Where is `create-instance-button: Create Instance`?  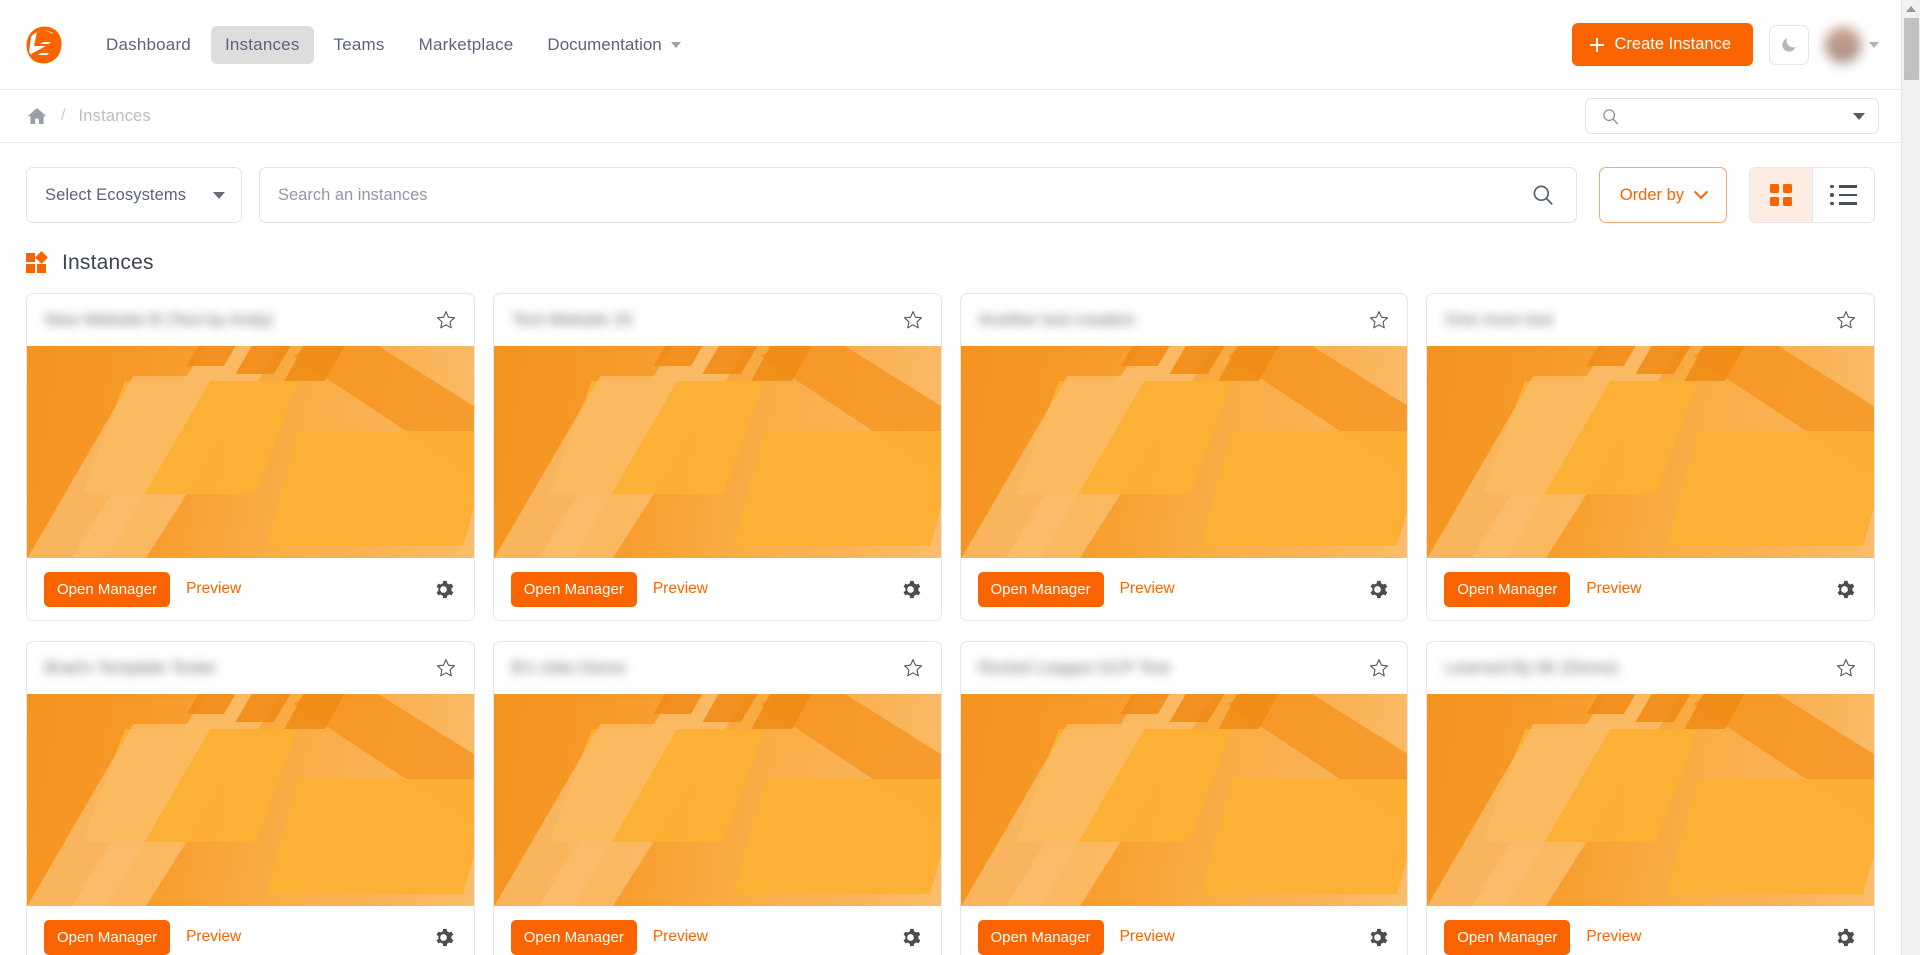 create-instance-button: Create Instance is located at coordinates (1662, 44).